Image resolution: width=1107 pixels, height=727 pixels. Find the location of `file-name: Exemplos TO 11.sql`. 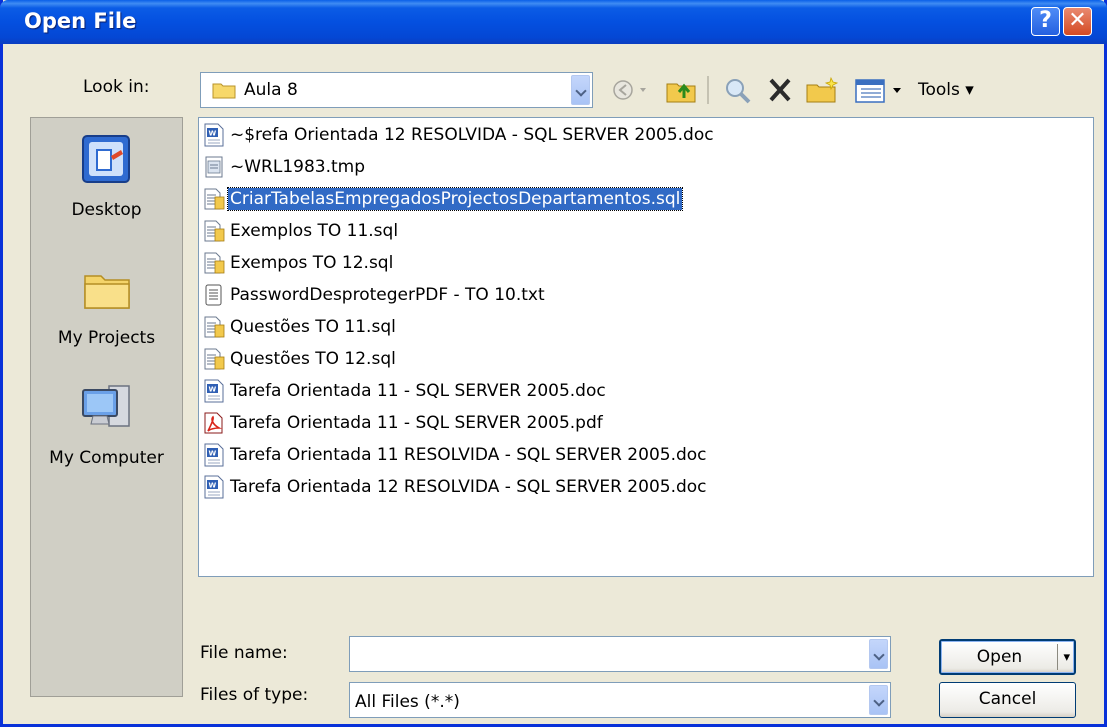

file-name: Exemplos TO 11.sql is located at coordinates (314, 231).